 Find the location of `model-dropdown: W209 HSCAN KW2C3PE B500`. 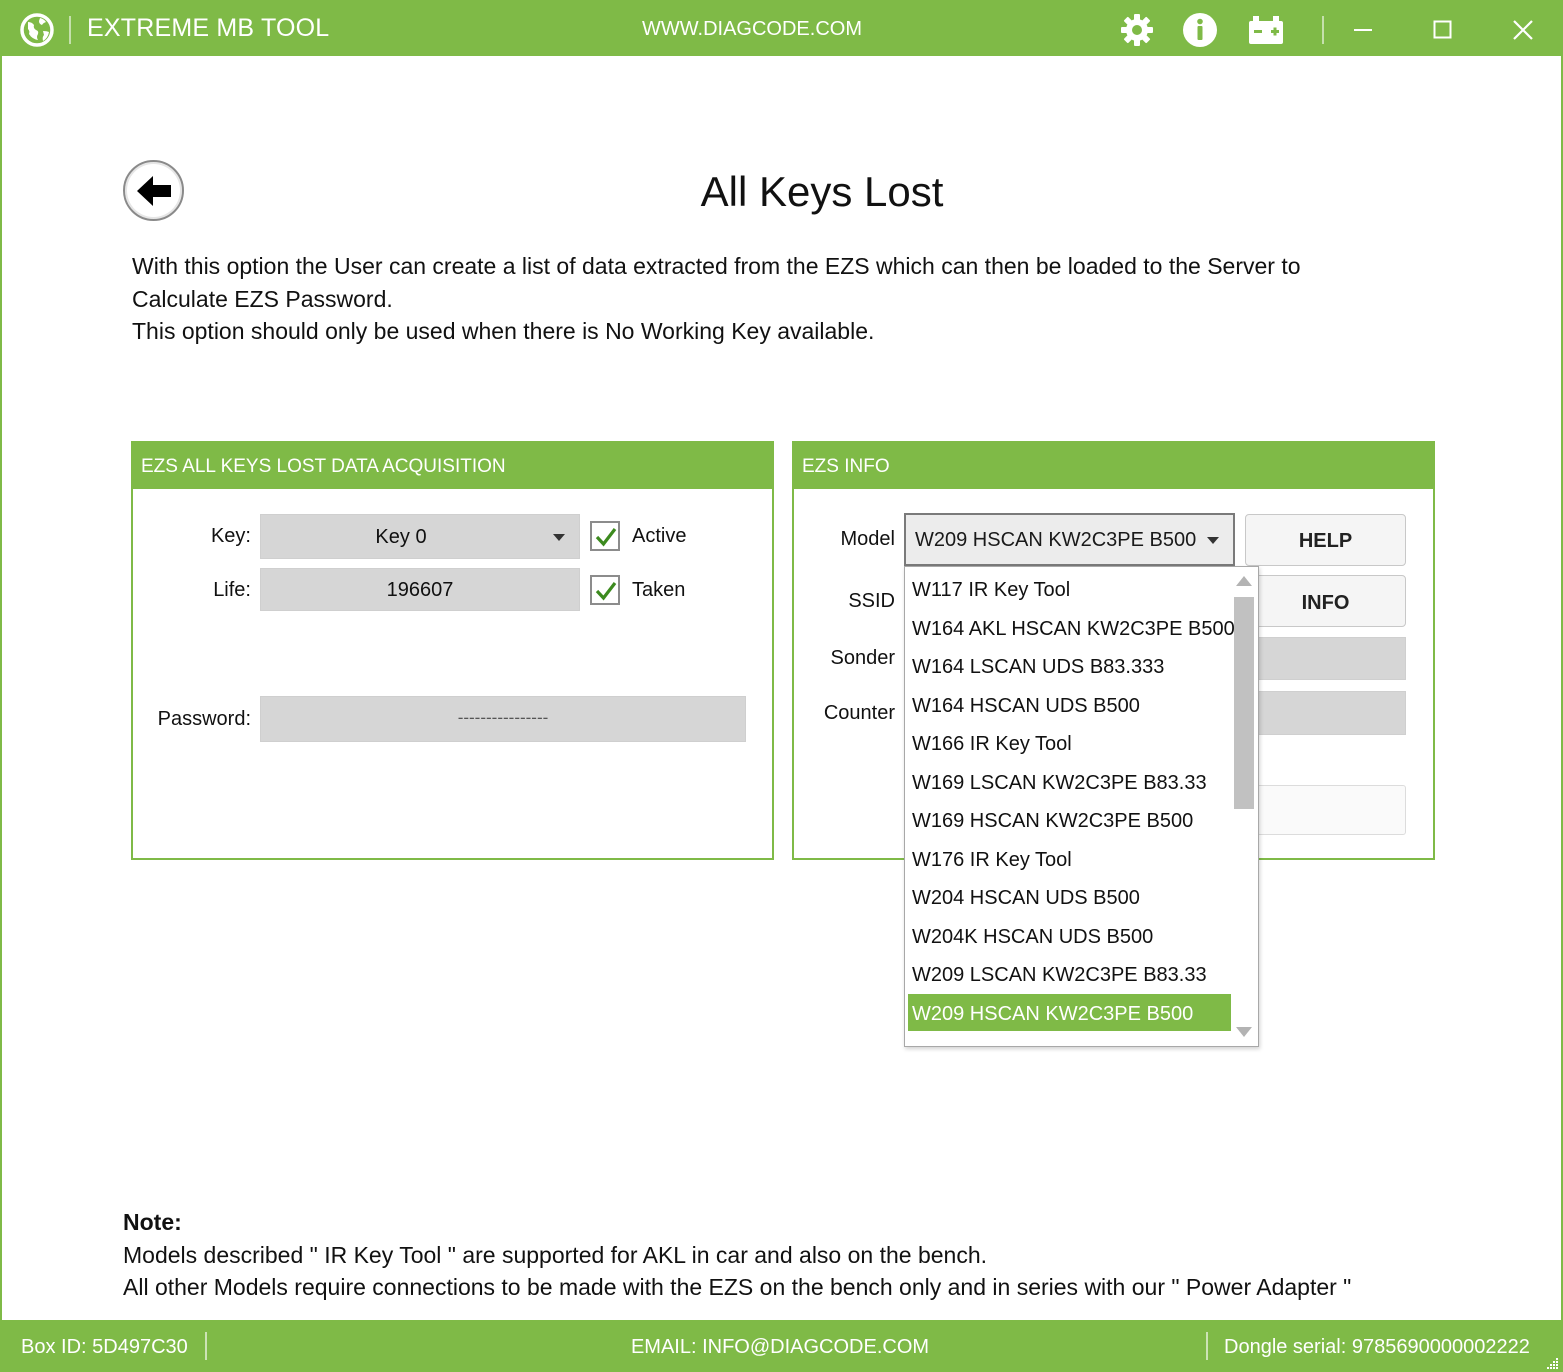

model-dropdown: W209 HSCAN KW2C3PE B500 is located at coordinates (1069, 539).